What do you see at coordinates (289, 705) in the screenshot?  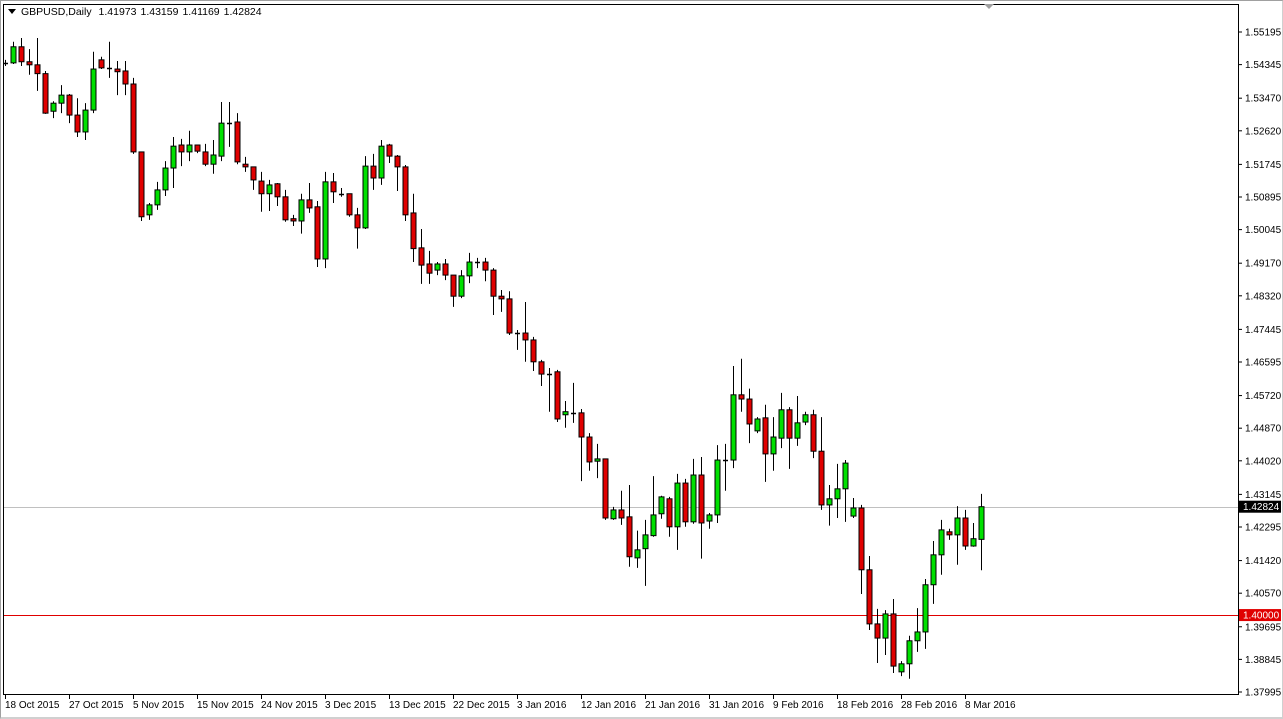 I see `x-tick-label: 24 Nov 2015` at bounding box center [289, 705].